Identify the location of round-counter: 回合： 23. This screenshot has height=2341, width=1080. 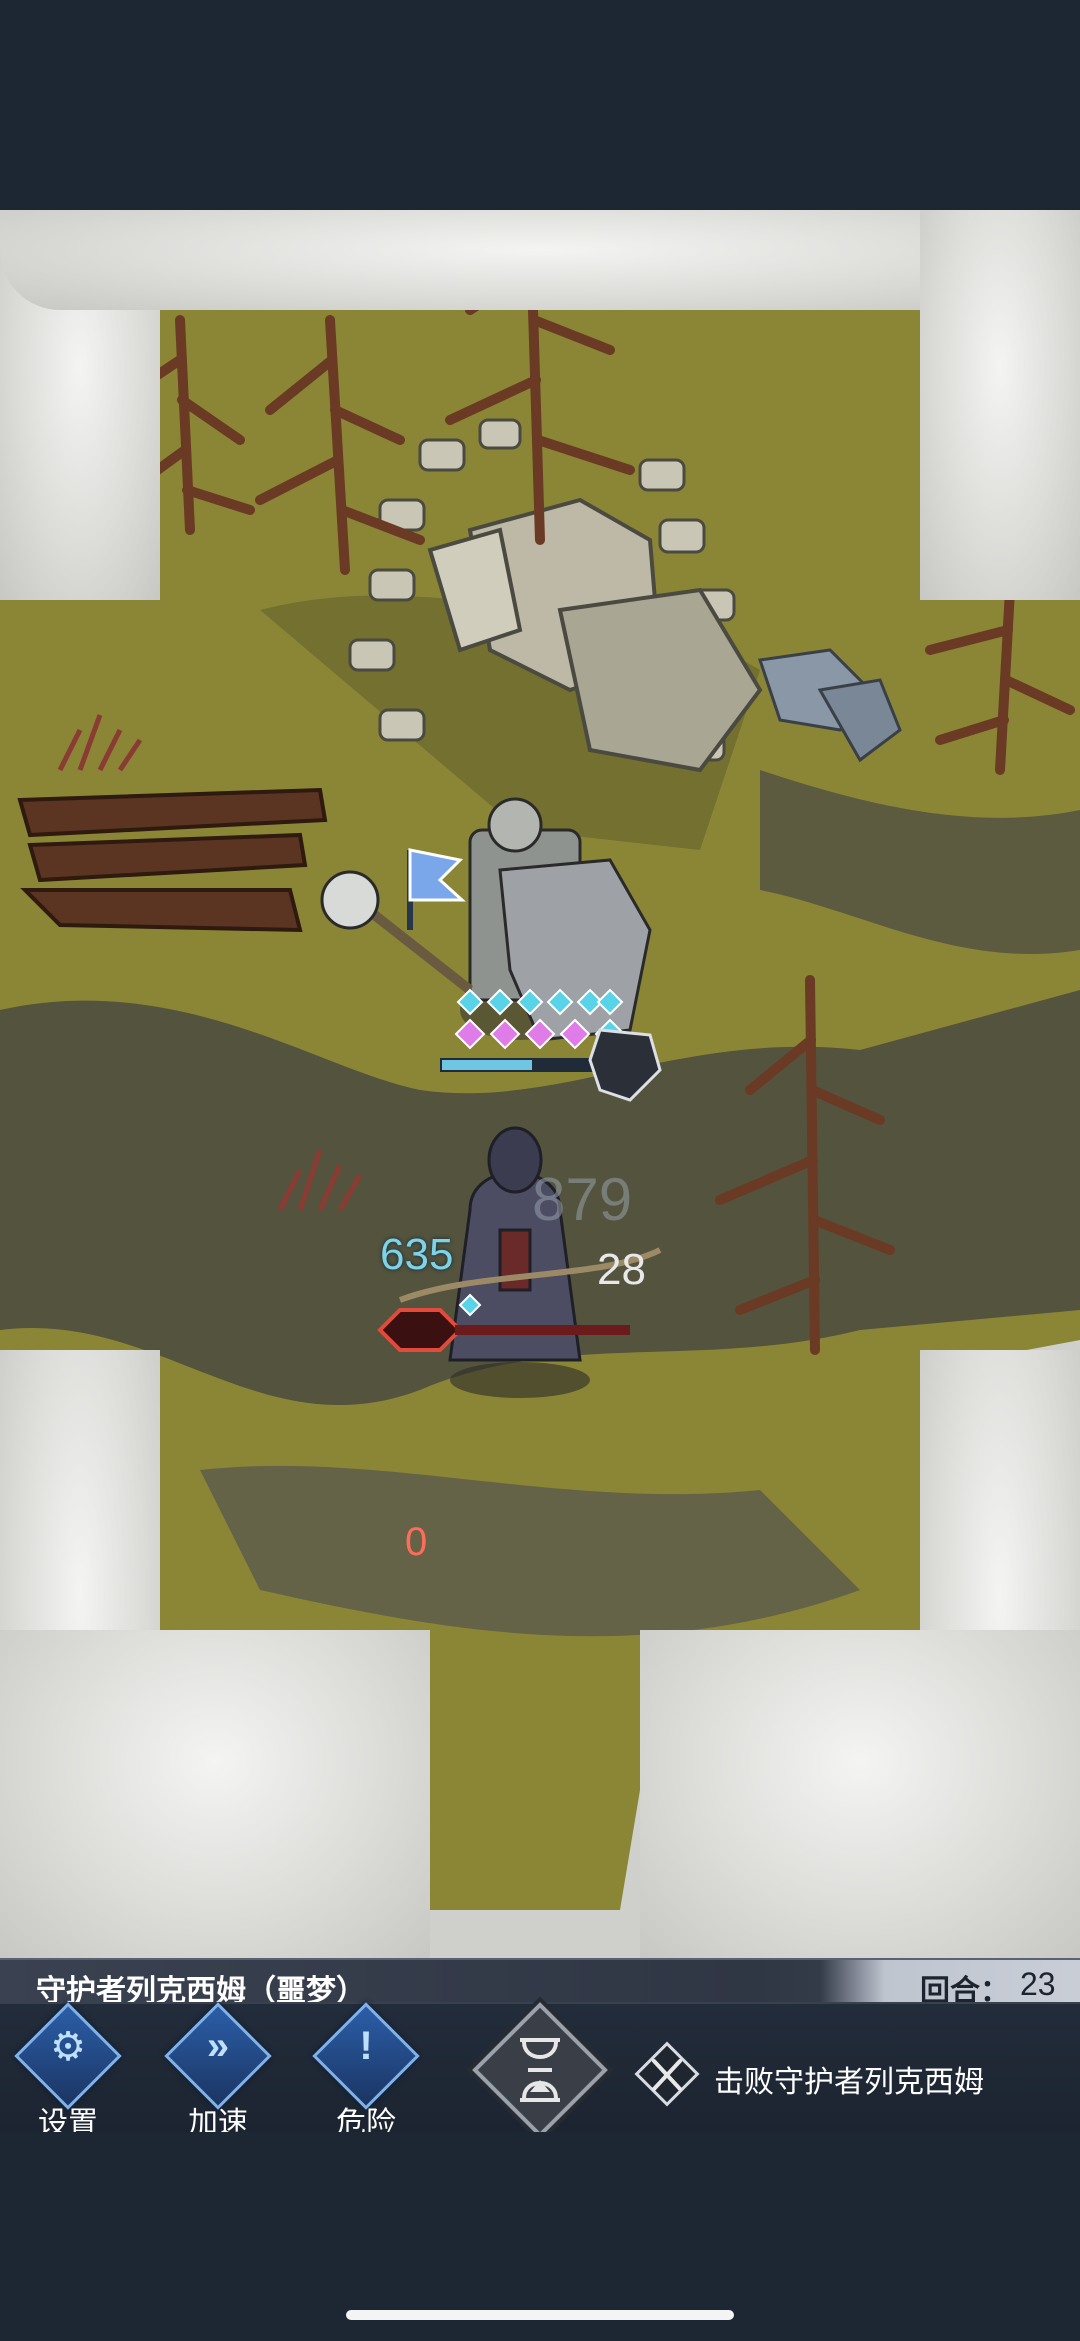
(950, 1984).